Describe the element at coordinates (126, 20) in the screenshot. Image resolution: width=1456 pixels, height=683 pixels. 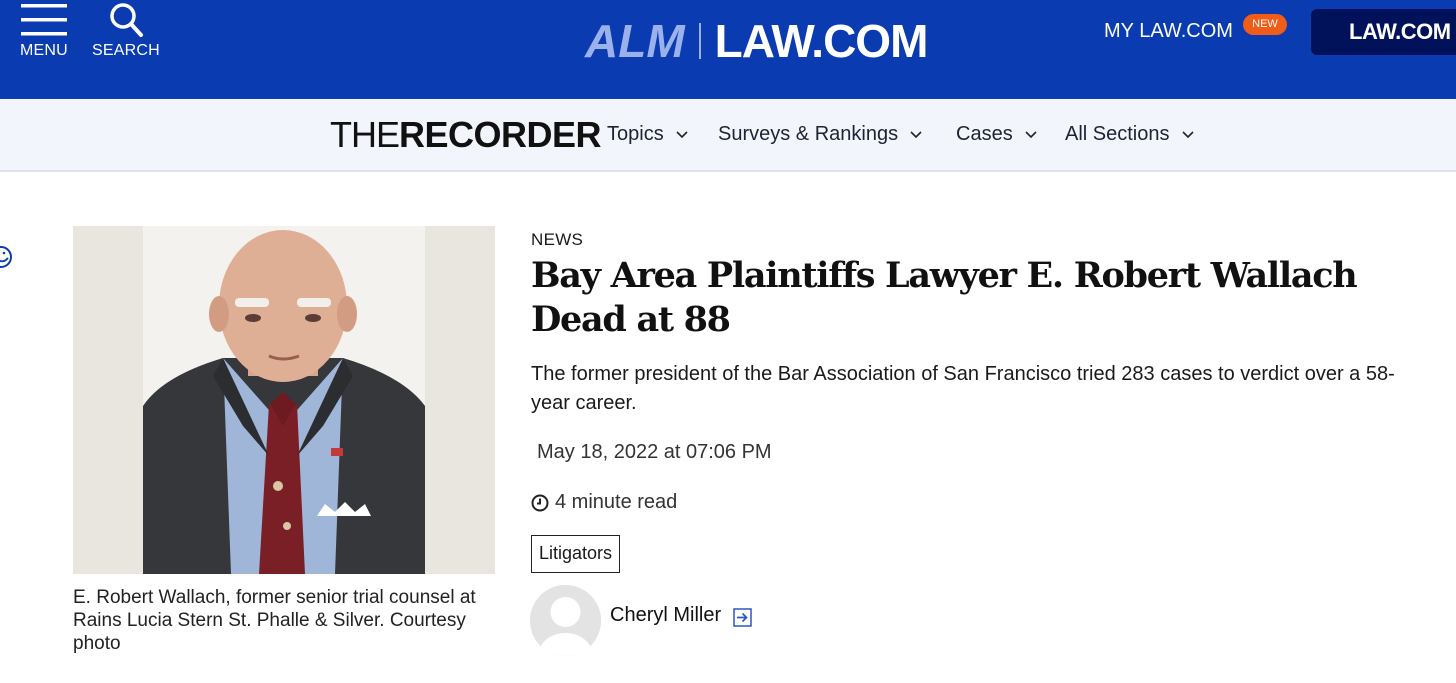
I see `search-icon` at that location.